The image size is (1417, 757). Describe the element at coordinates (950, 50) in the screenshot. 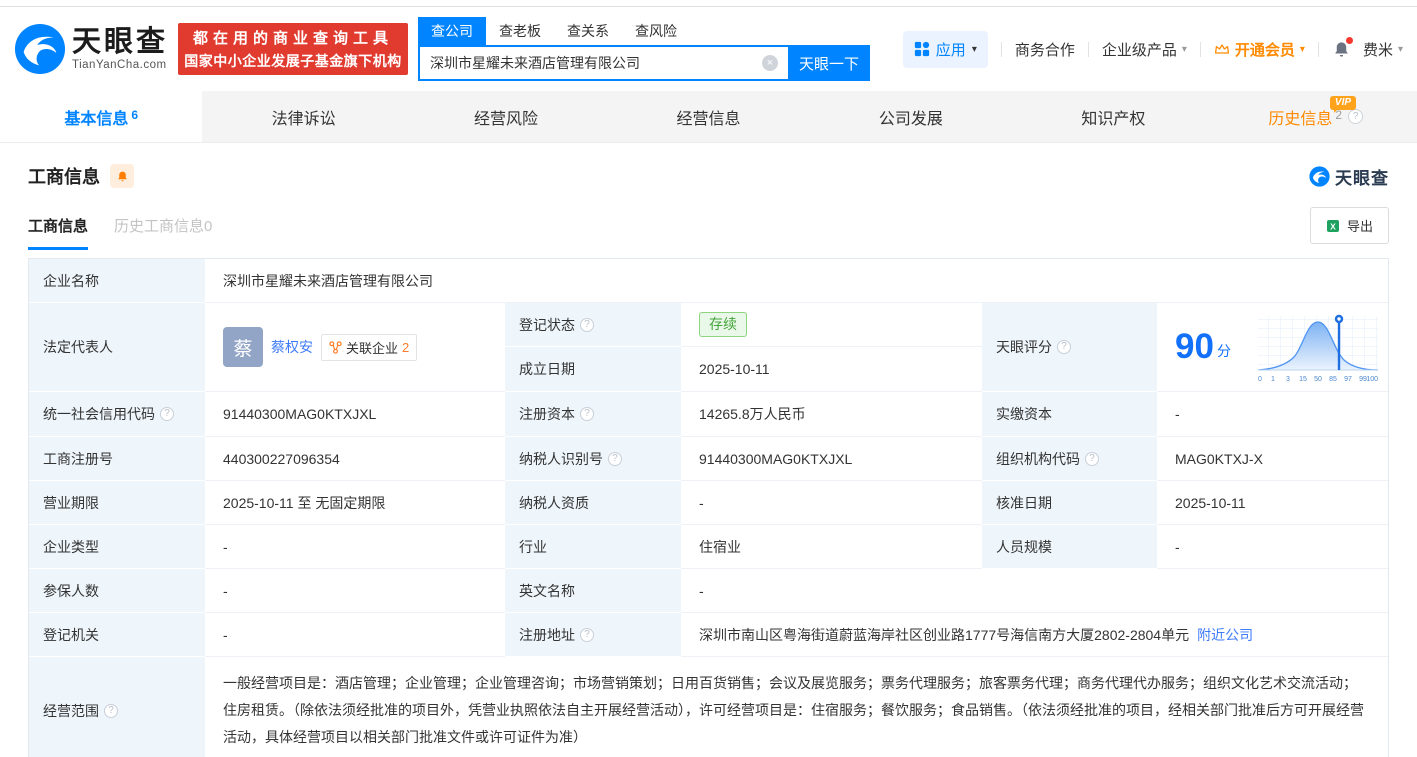

I see `nav-apps-label: 应用` at that location.